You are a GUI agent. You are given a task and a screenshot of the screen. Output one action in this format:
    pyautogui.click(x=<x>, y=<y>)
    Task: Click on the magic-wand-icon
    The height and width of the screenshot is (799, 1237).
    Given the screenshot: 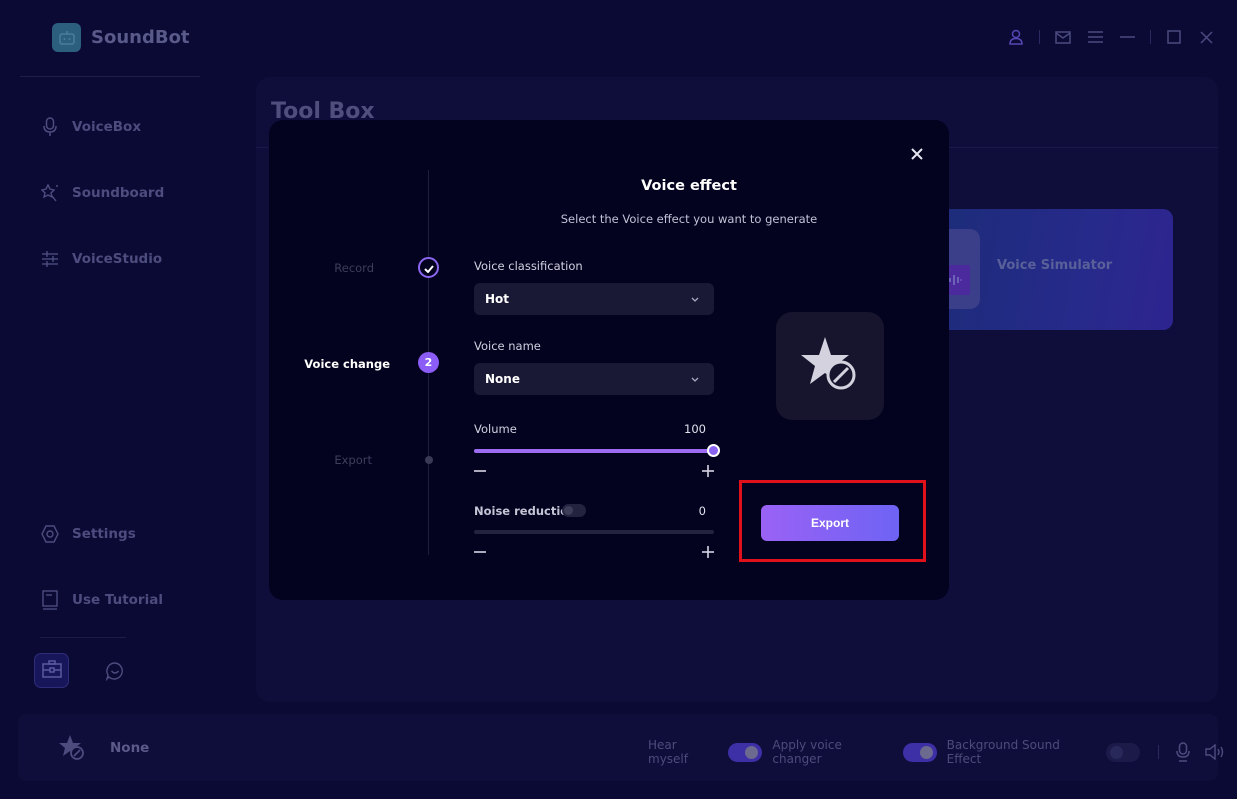 What is the action you would take?
    pyautogui.click(x=50, y=193)
    